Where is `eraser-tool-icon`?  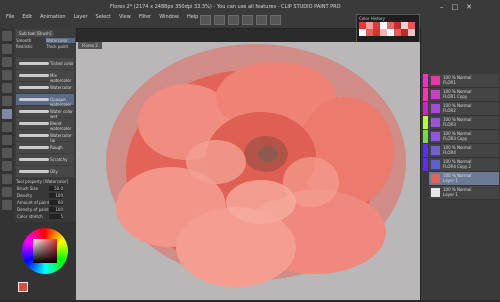
eraser-tool-icon is located at coordinates (7, 153).